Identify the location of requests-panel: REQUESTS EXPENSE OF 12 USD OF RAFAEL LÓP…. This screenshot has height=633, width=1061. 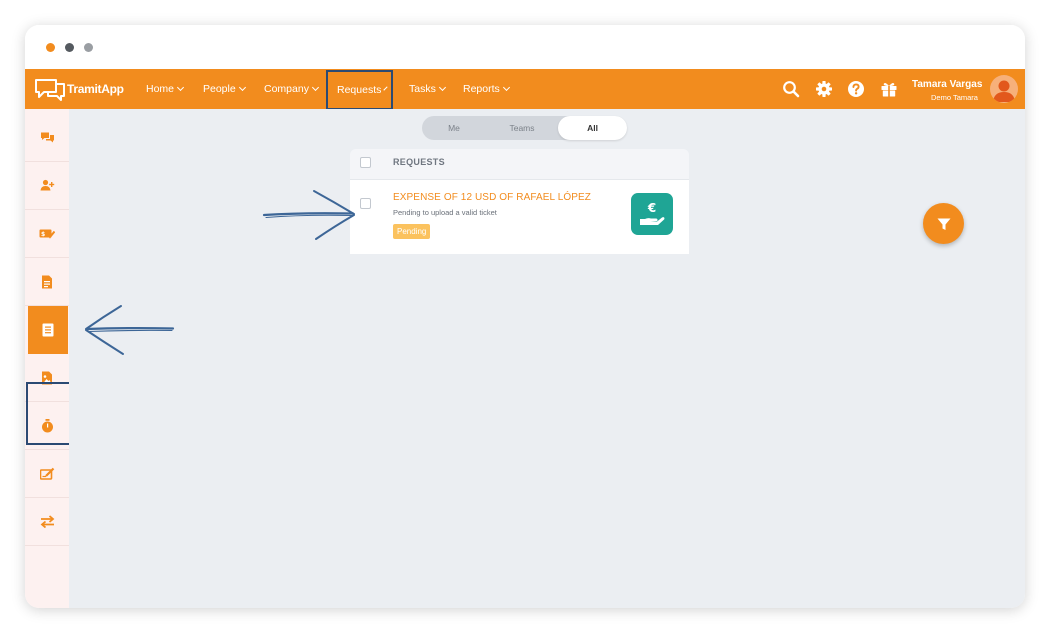
(519, 201).